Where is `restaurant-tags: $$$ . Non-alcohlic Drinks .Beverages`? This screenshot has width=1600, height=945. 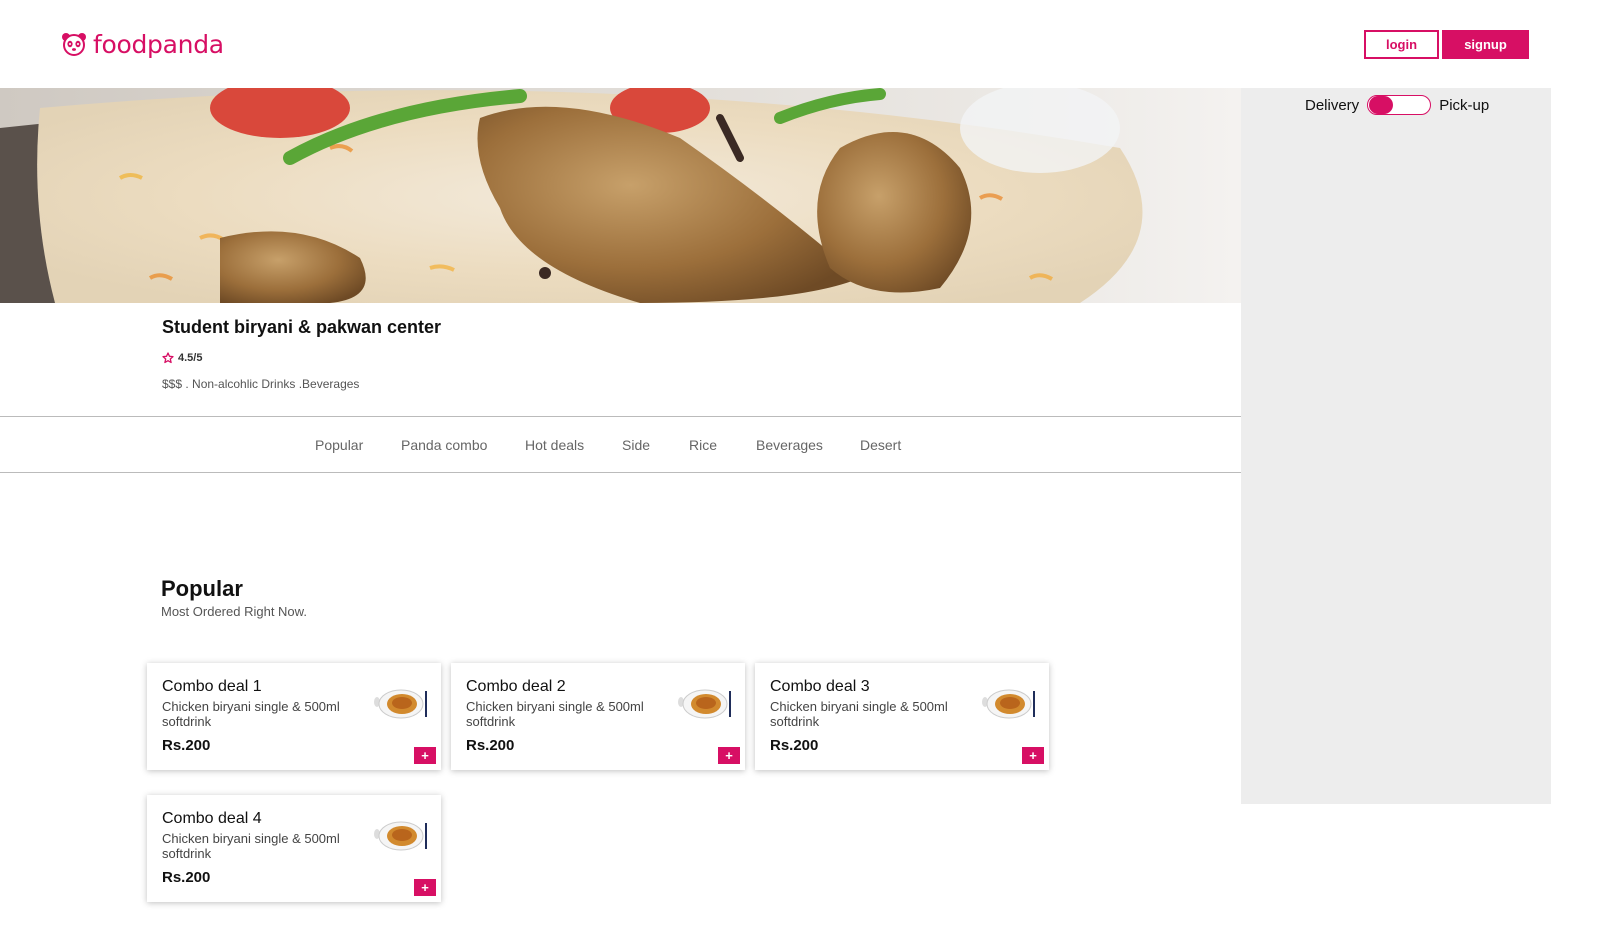 restaurant-tags: $$$ . Non-alcohlic Drinks .Beverages is located at coordinates (261, 384).